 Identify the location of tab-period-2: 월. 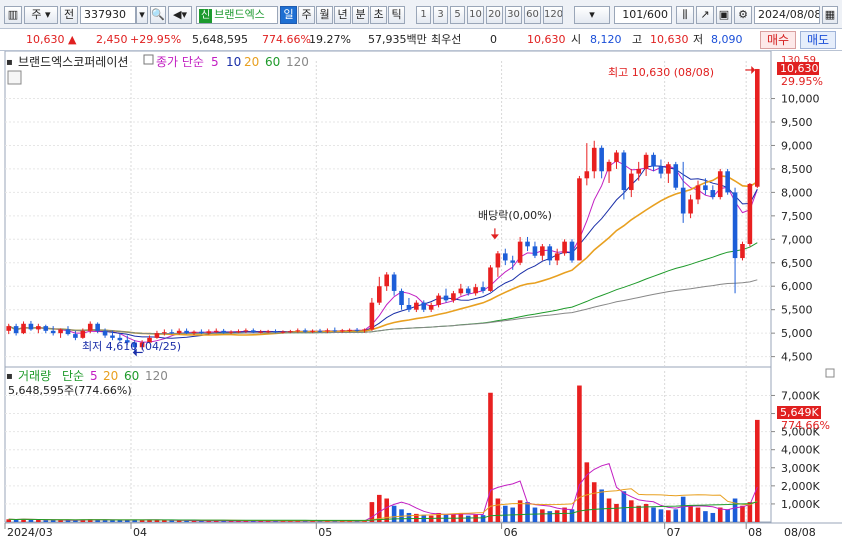
(324, 15).